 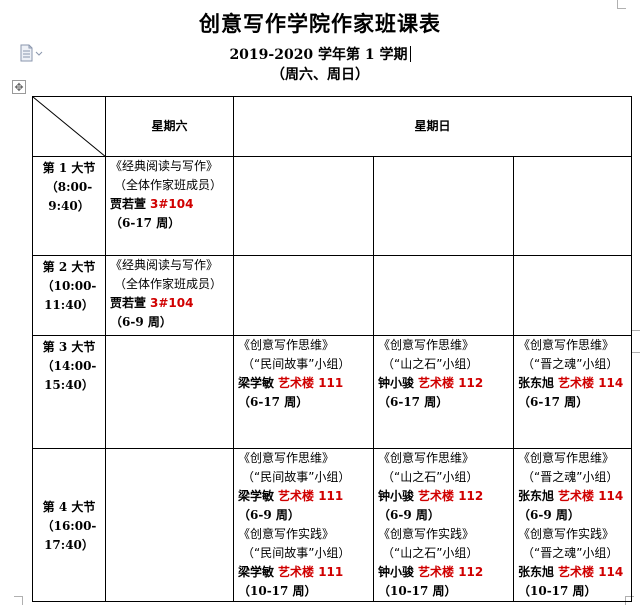 What do you see at coordinates (19, 87) in the screenshot?
I see `move-handle-icon: ✥` at bounding box center [19, 87].